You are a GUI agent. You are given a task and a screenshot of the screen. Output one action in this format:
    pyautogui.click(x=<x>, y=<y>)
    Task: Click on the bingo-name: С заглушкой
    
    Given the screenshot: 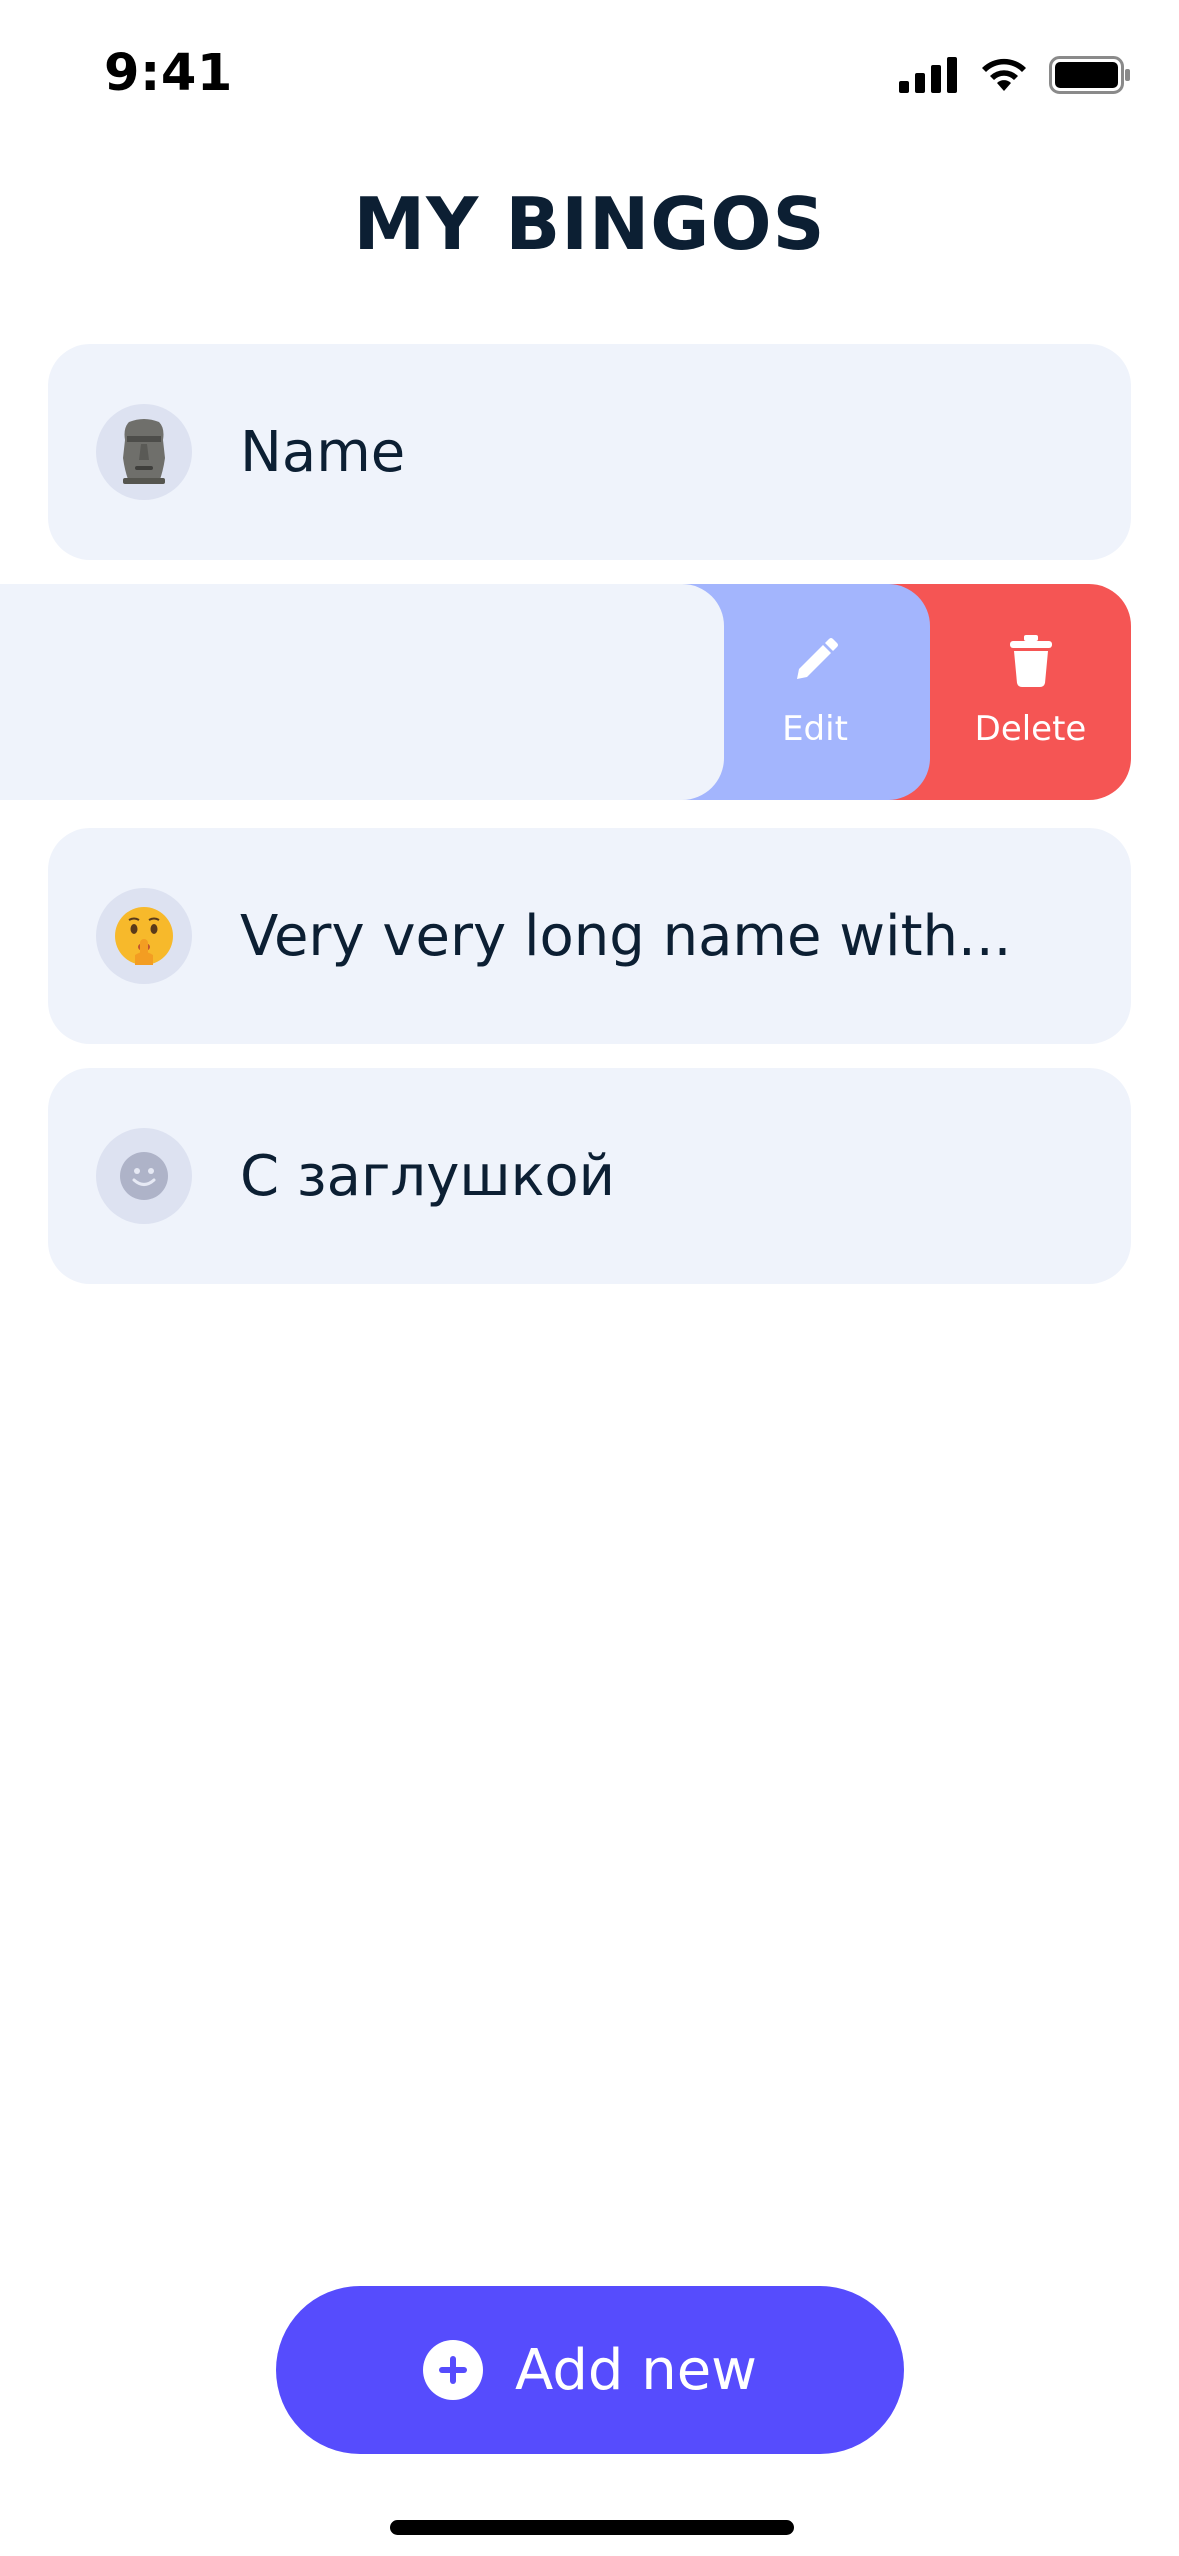 What is the action you would take?
    pyautogui.click(x=428, y=1176)
    